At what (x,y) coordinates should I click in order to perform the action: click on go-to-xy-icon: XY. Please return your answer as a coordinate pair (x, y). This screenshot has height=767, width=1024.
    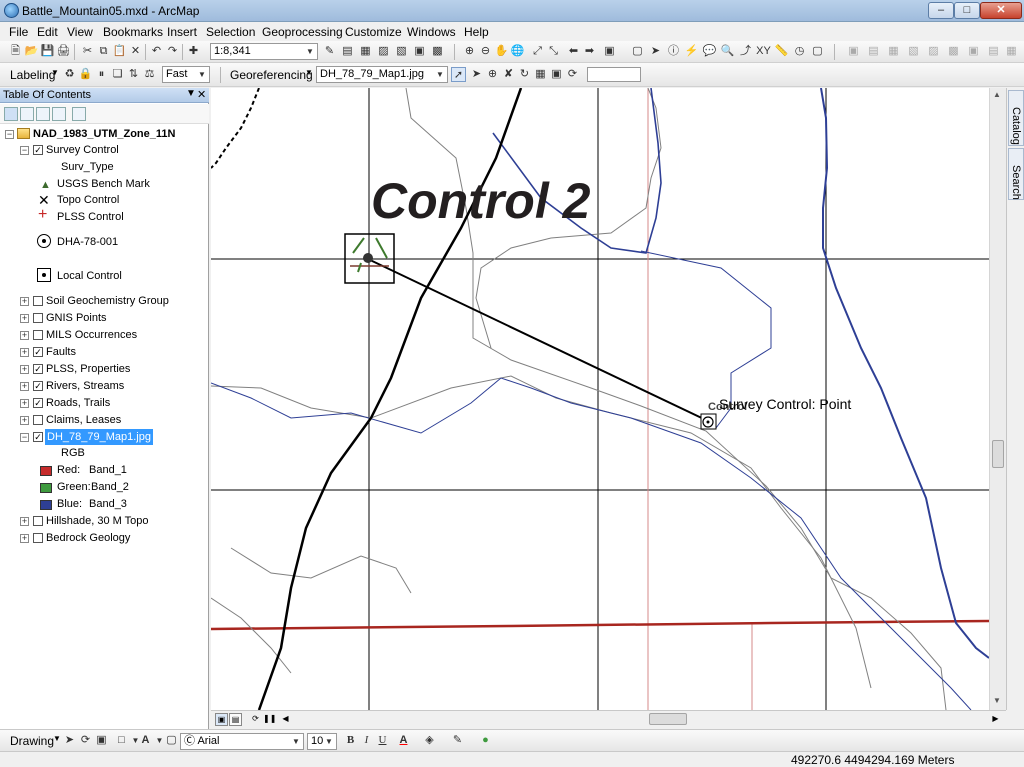
    Looking at the image, I should click on (763, 51).